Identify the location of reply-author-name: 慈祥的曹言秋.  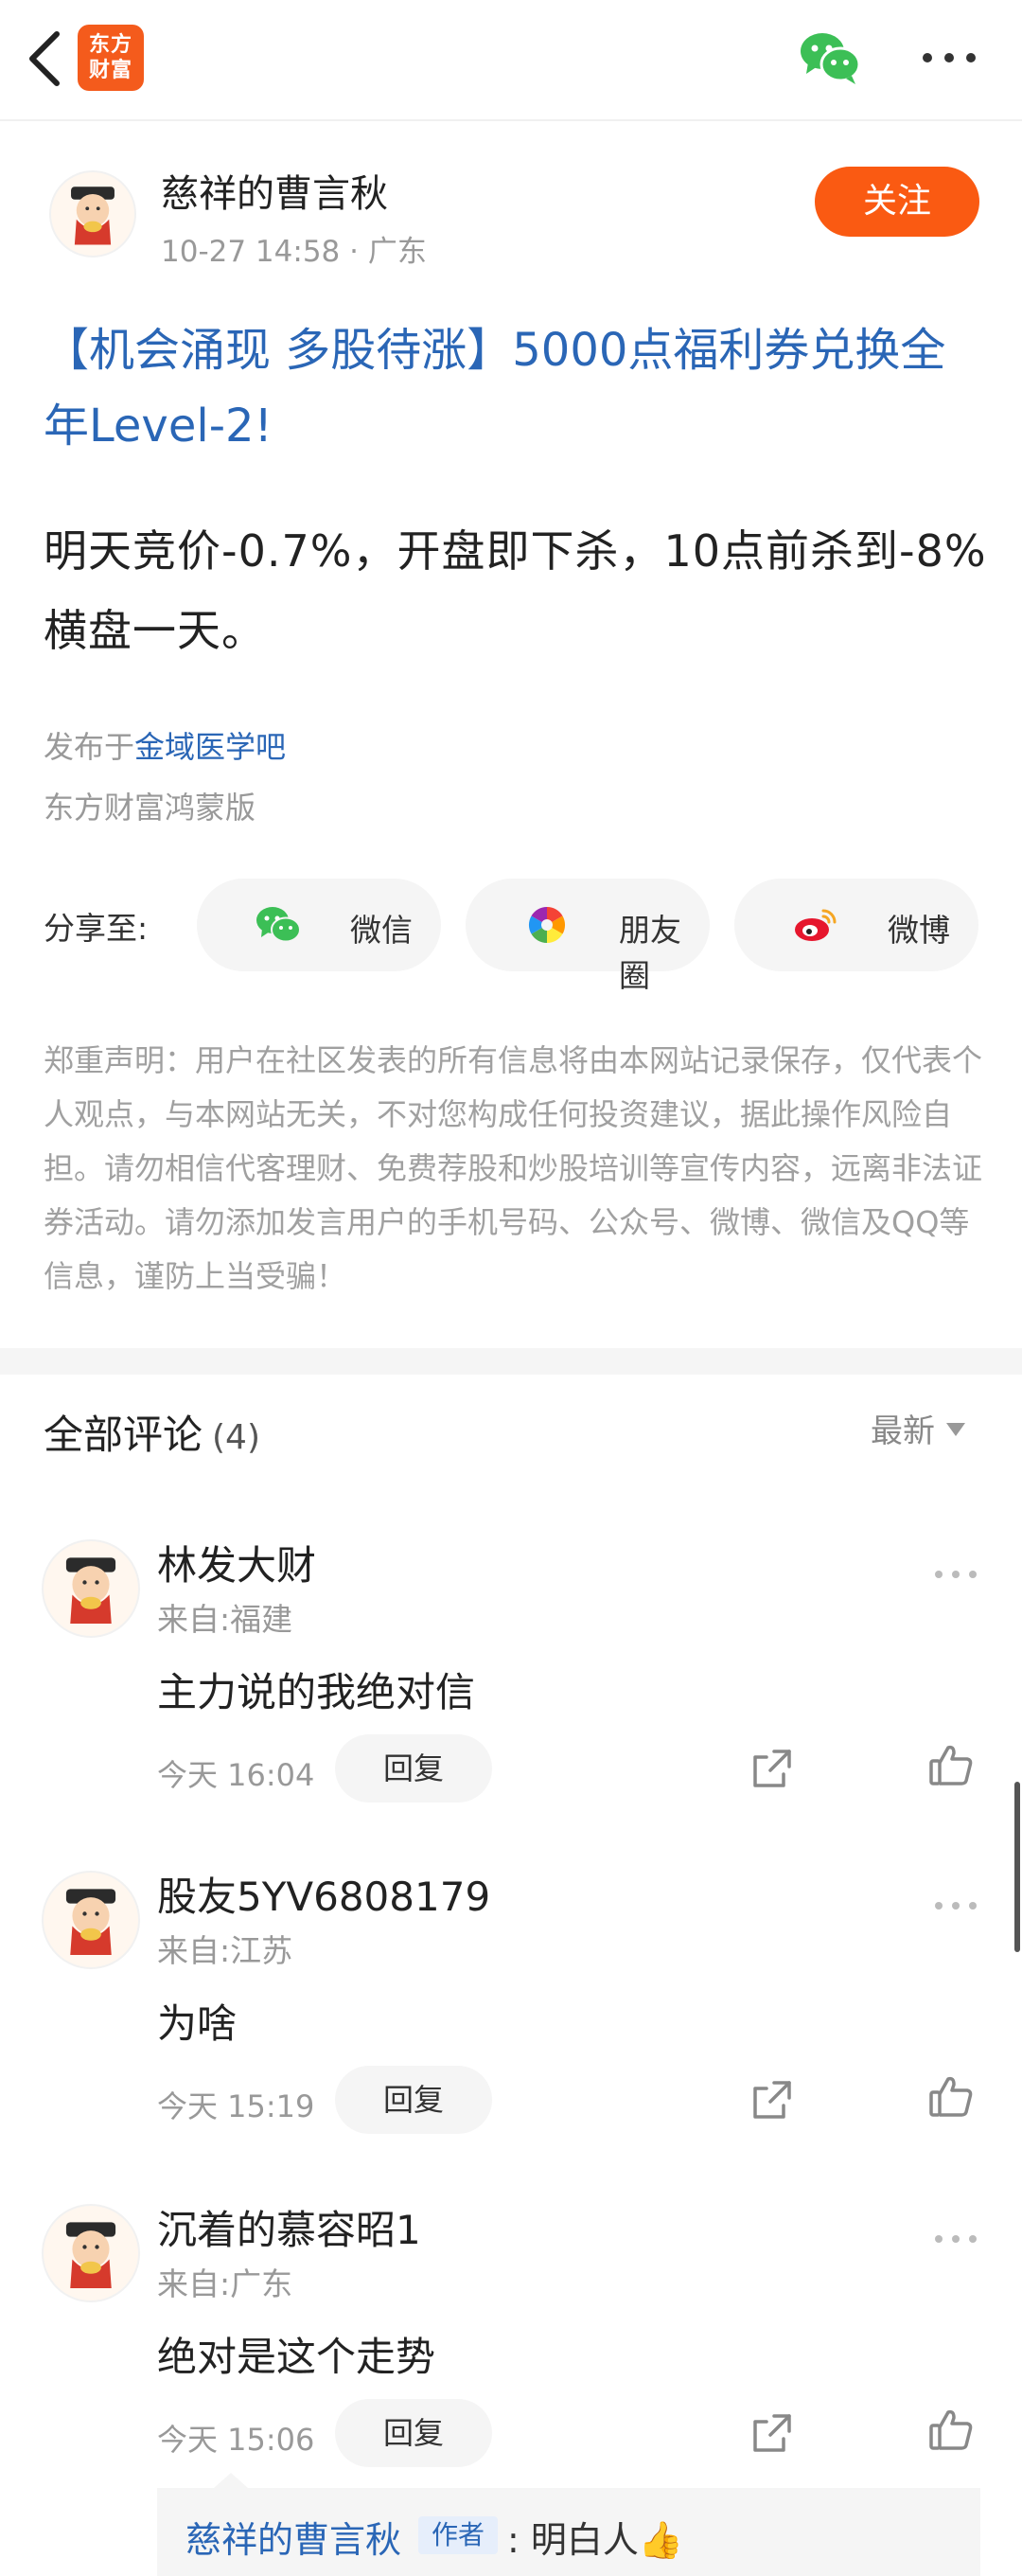
(293, 2537).